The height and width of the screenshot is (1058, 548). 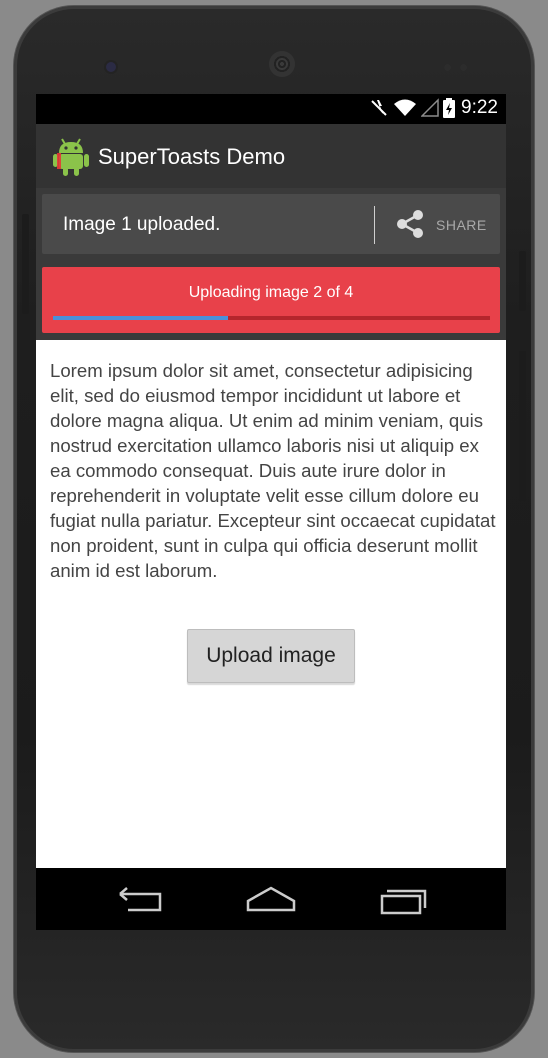 I want to click on side-button, so click(x=522, y=426).